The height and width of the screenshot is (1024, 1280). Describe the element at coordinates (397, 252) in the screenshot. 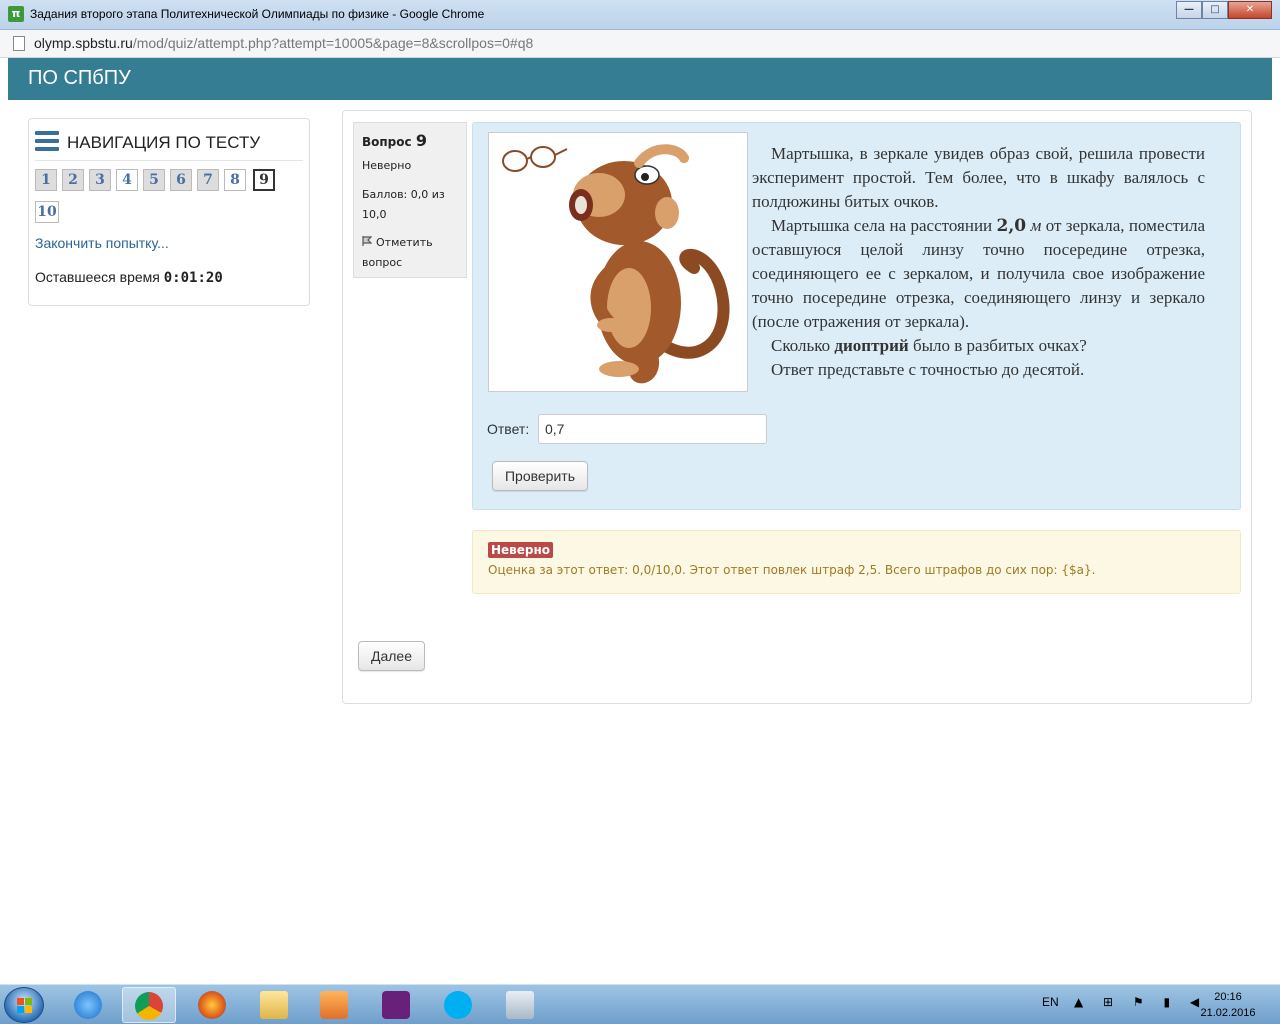

I see `flag-label: Отметить вопрос` at that location.